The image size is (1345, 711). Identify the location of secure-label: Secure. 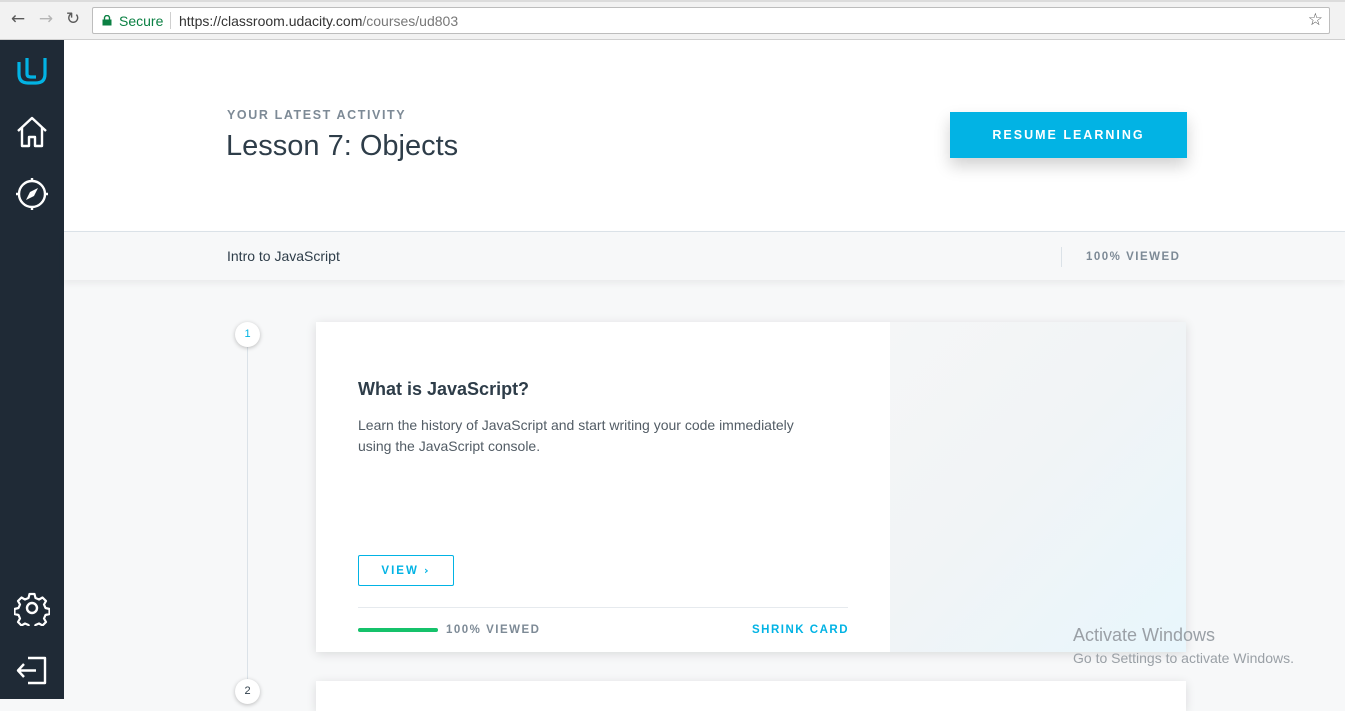
(141, 21).